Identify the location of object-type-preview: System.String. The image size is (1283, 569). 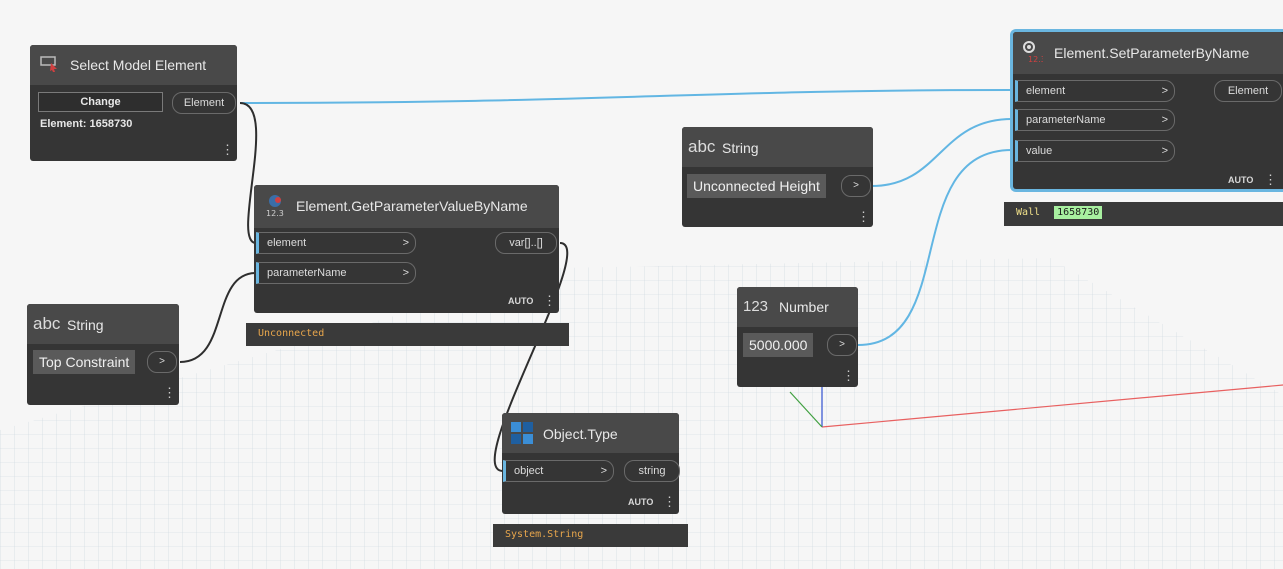
(590, 535).